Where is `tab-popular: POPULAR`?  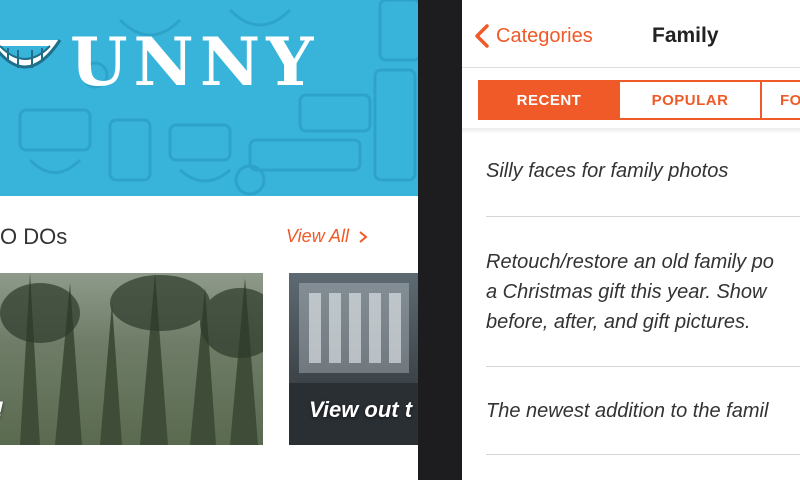
tab-popular: POPULAR is located at coordinates (691, 100).